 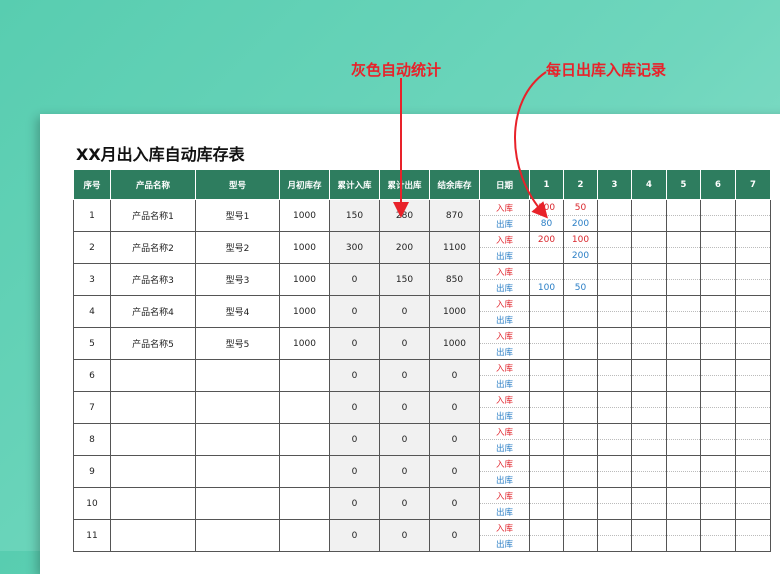 I want to click on cell-no: 9, so click(x=92, y=471).